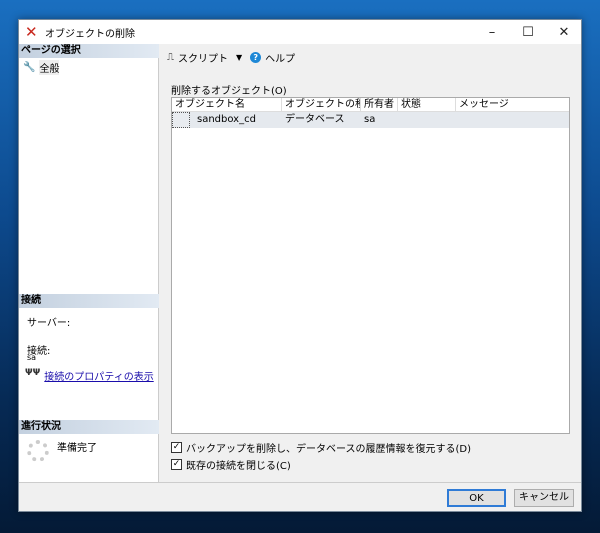  Describe the element at coordinates (280, 57) in the screenshot. I see `help-button: ヘルプ` at that location.